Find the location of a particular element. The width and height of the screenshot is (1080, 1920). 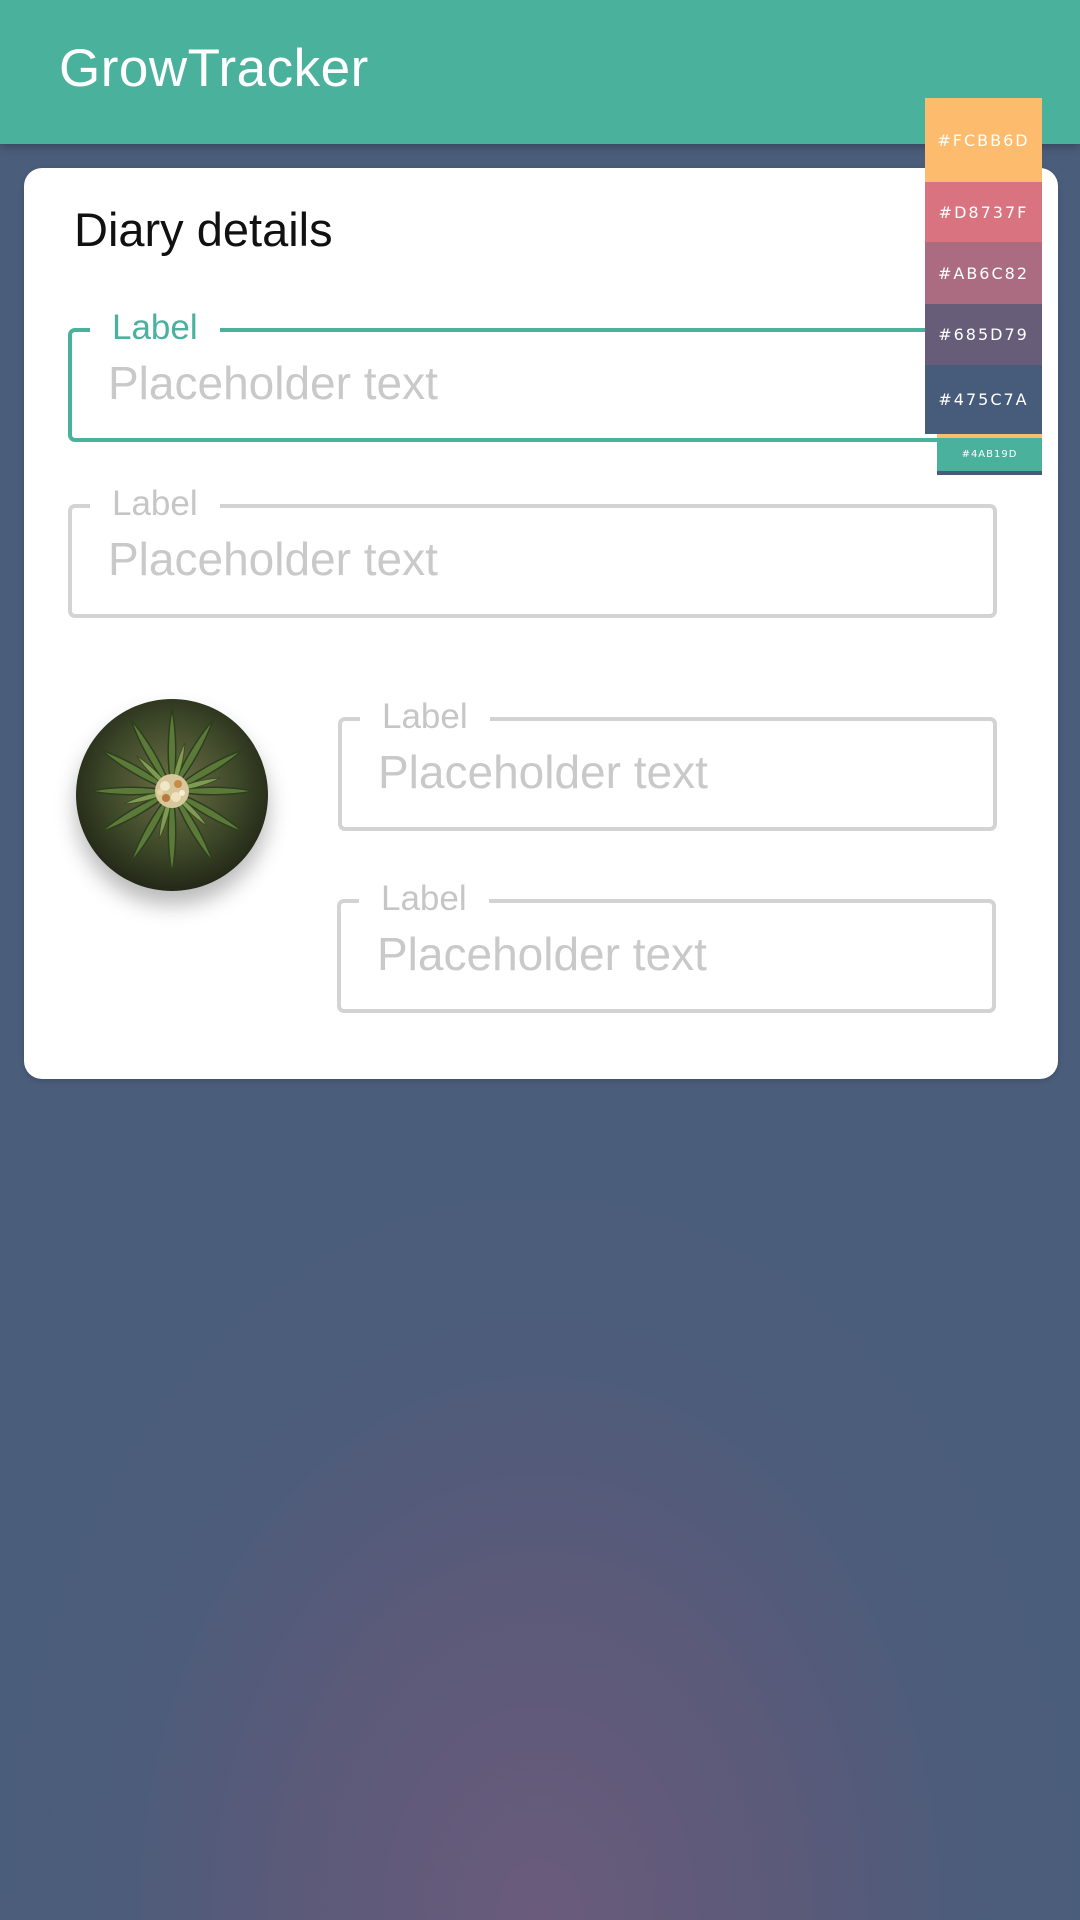

app-bar: GrowTracker is located at coordinates (540, 72).